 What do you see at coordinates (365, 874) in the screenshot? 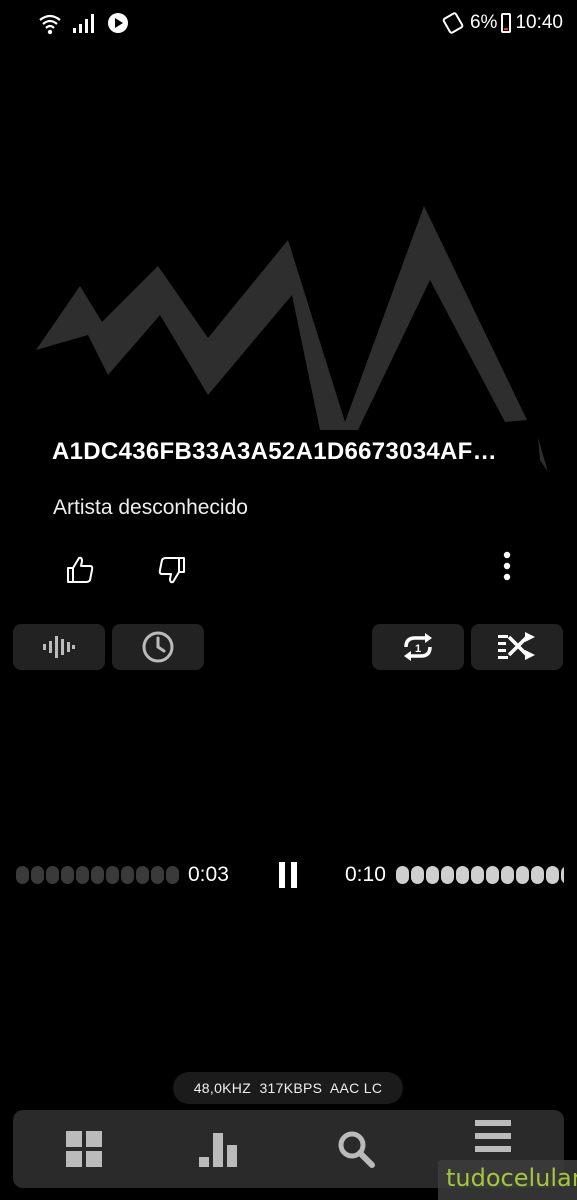
I see `remaining-time: 0:10` at bounding box center [365, 874].